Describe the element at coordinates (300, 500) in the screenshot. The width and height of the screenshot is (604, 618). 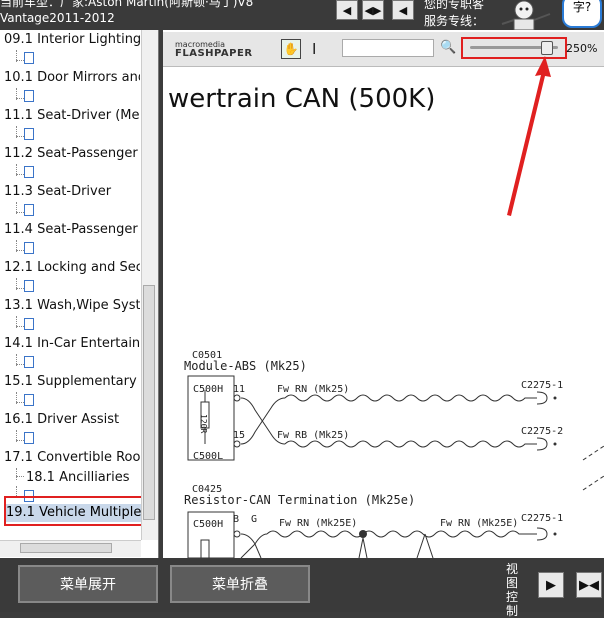
I see `diagram-label: Resistor-CAN Termination (Mk25e)` at that location.